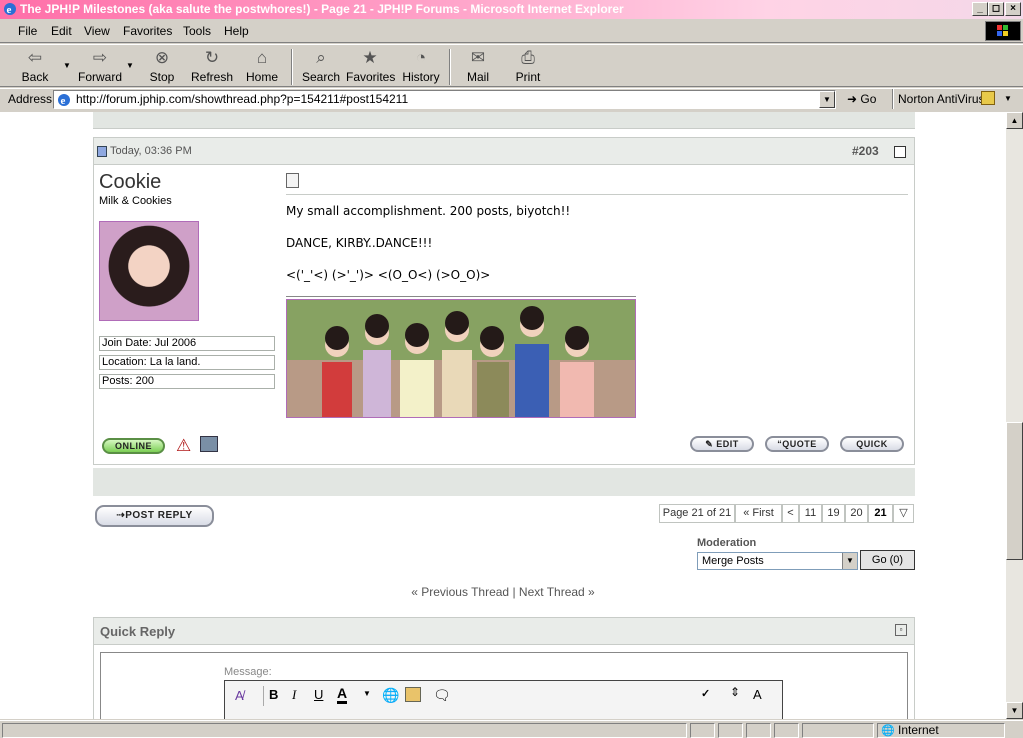 This screenshot has height=738, width=1023. I want to click on windows-logo, so click(1003, 31).